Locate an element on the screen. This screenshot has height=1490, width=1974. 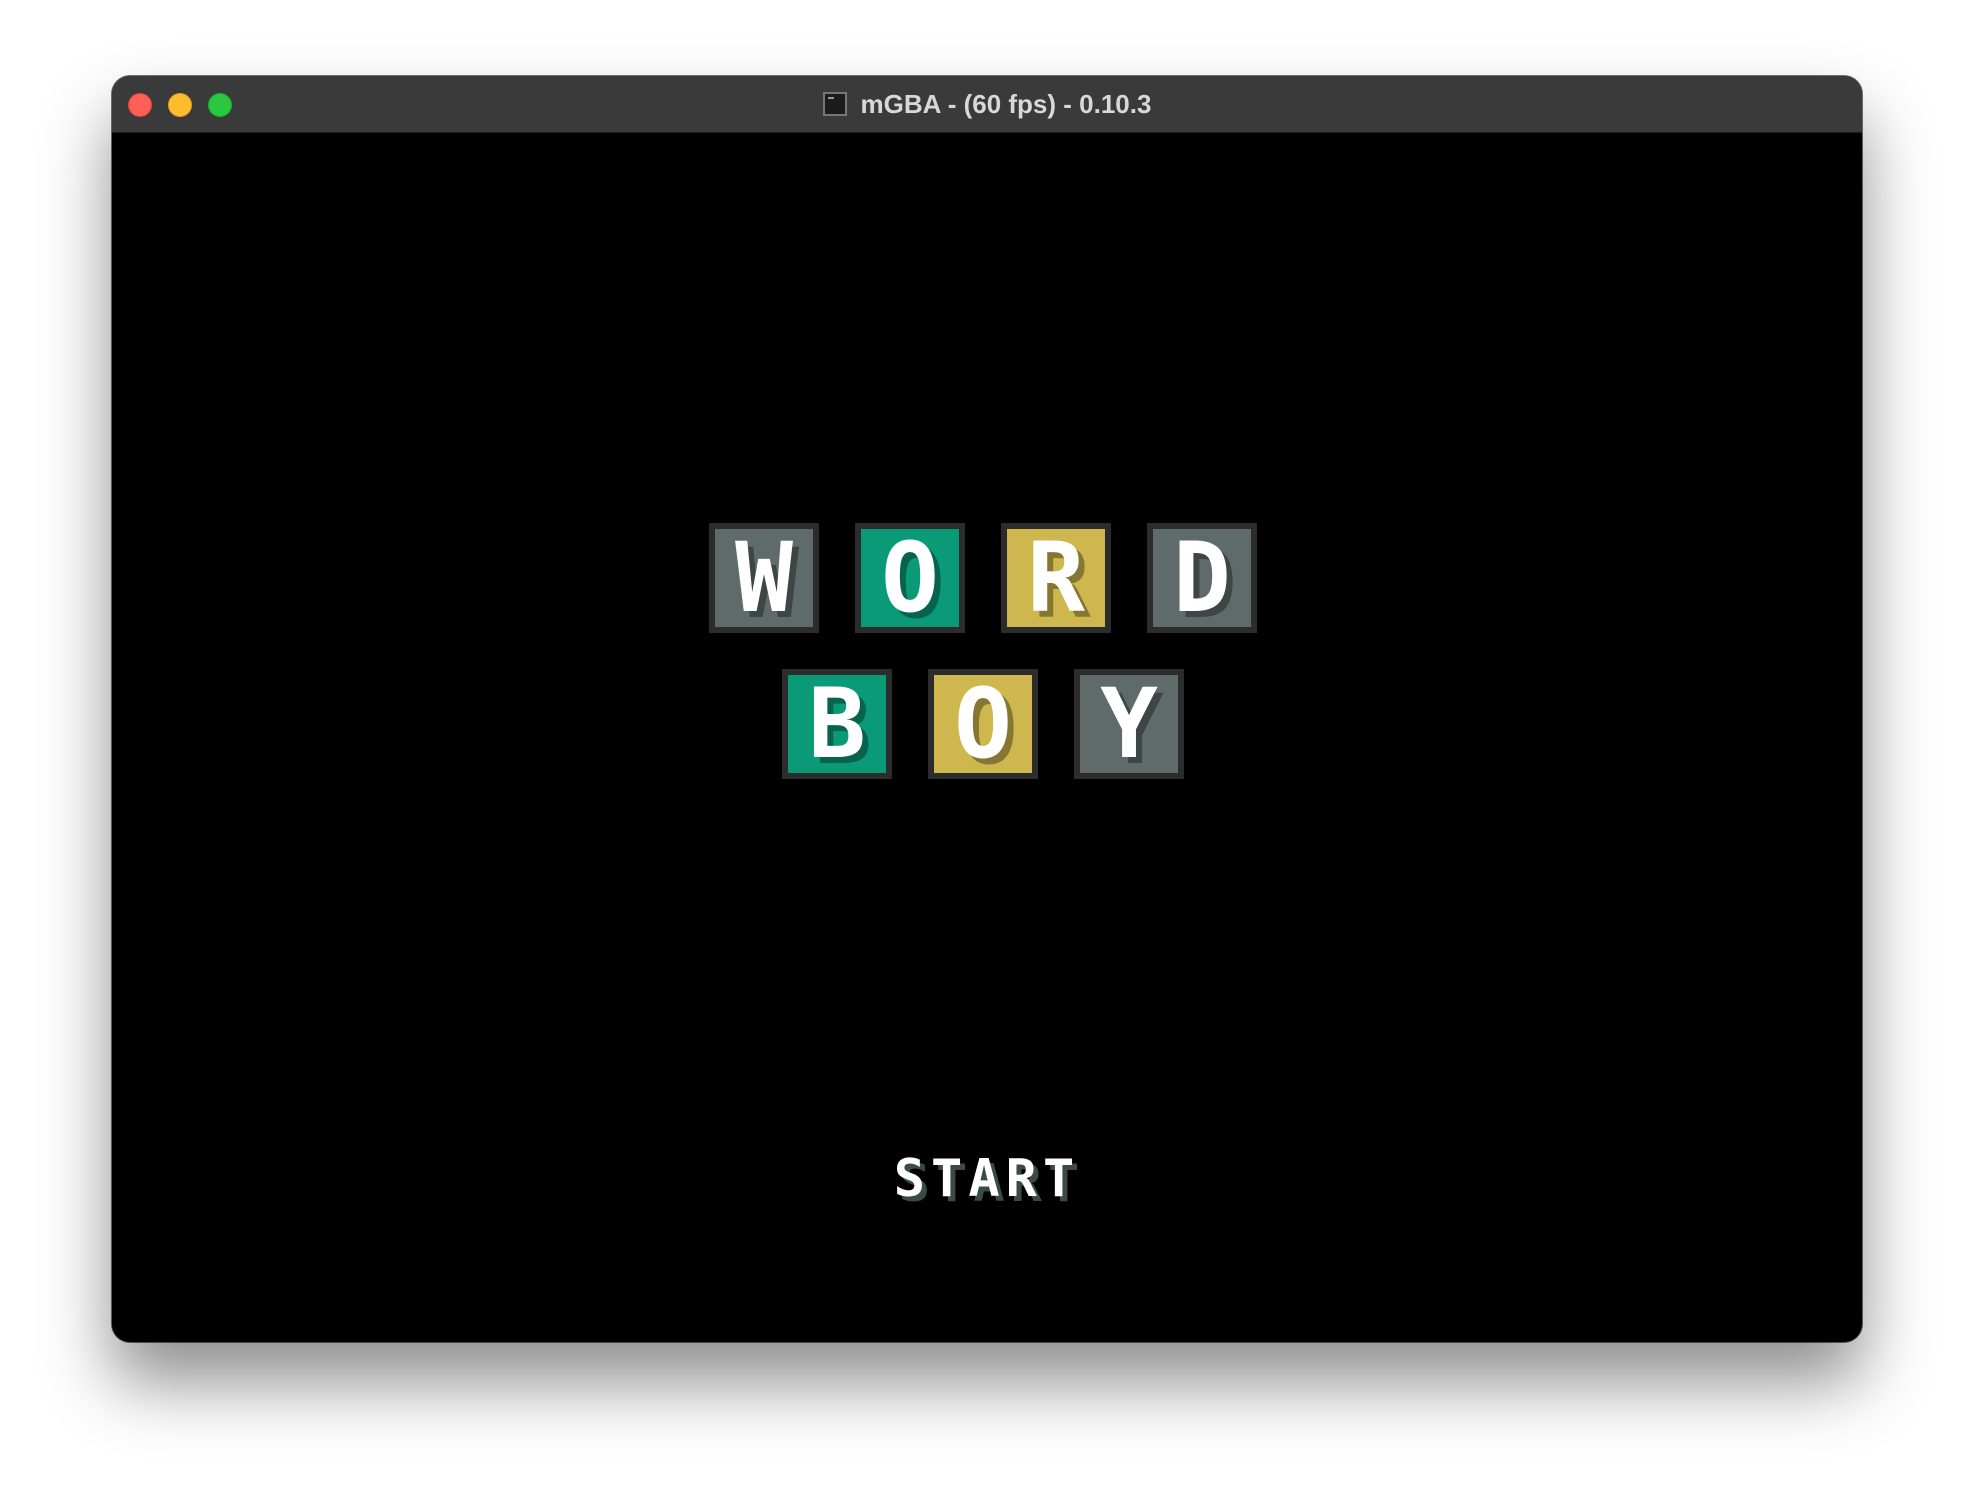
logo-tile-o: O is located at coordinates (910, 578).